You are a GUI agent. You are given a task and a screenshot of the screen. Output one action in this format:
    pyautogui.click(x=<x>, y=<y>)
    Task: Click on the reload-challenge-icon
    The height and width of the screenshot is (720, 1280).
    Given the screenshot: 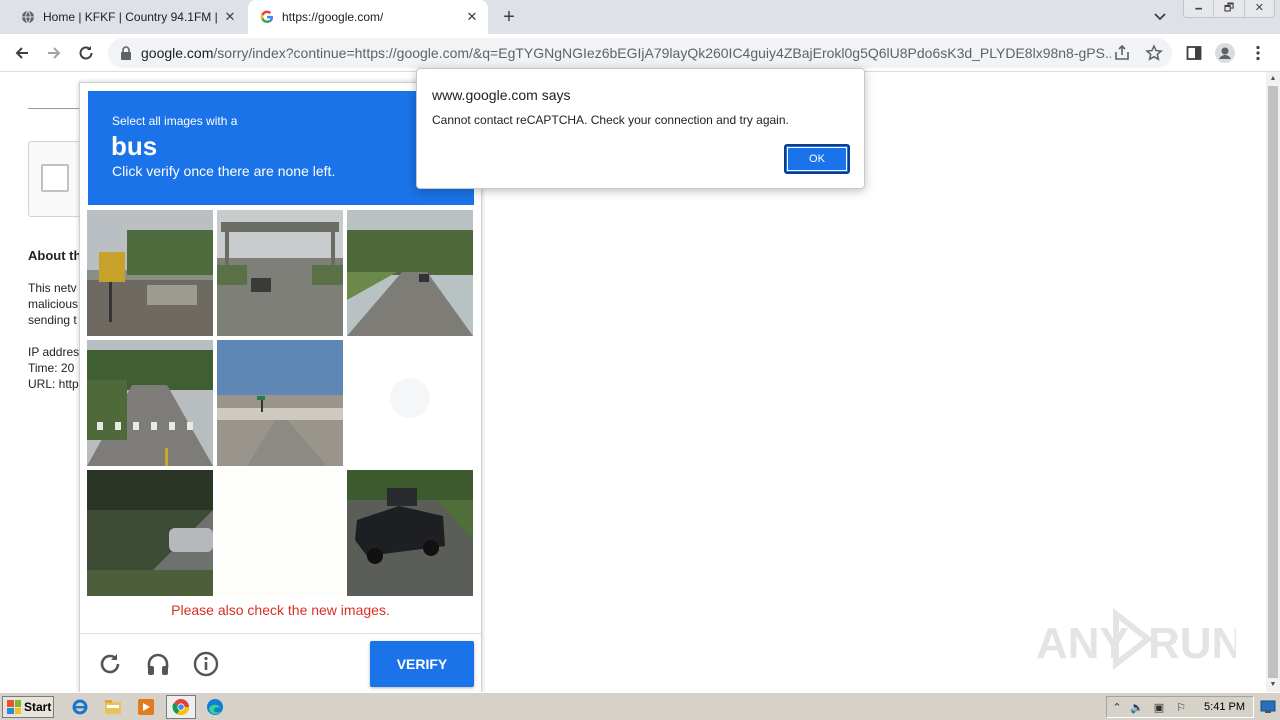 What is the action you would take?
    pyautogui.click(x=110, y=664)
    